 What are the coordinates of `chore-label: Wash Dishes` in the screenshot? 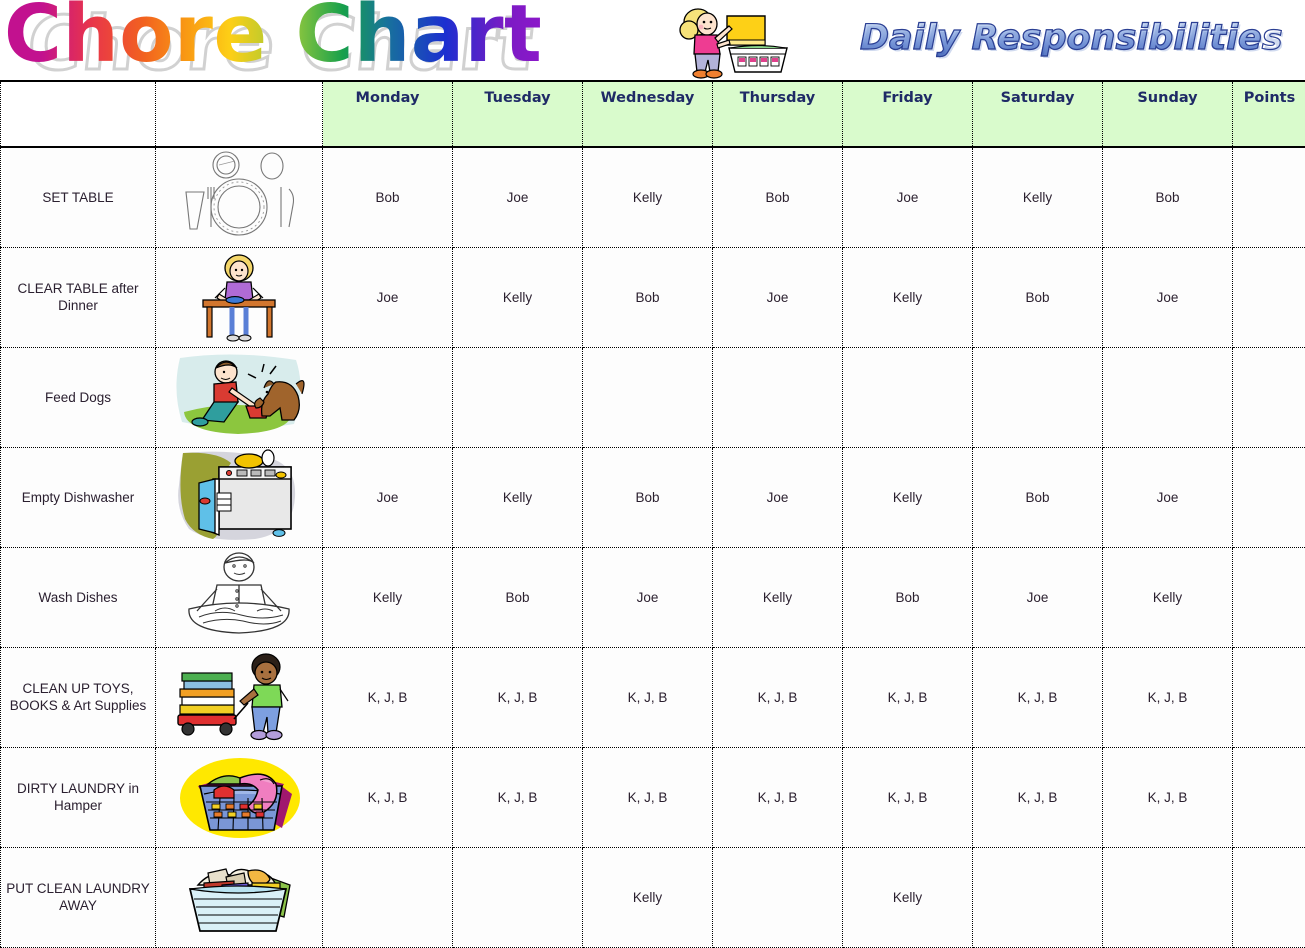 It's located at (78, 597).